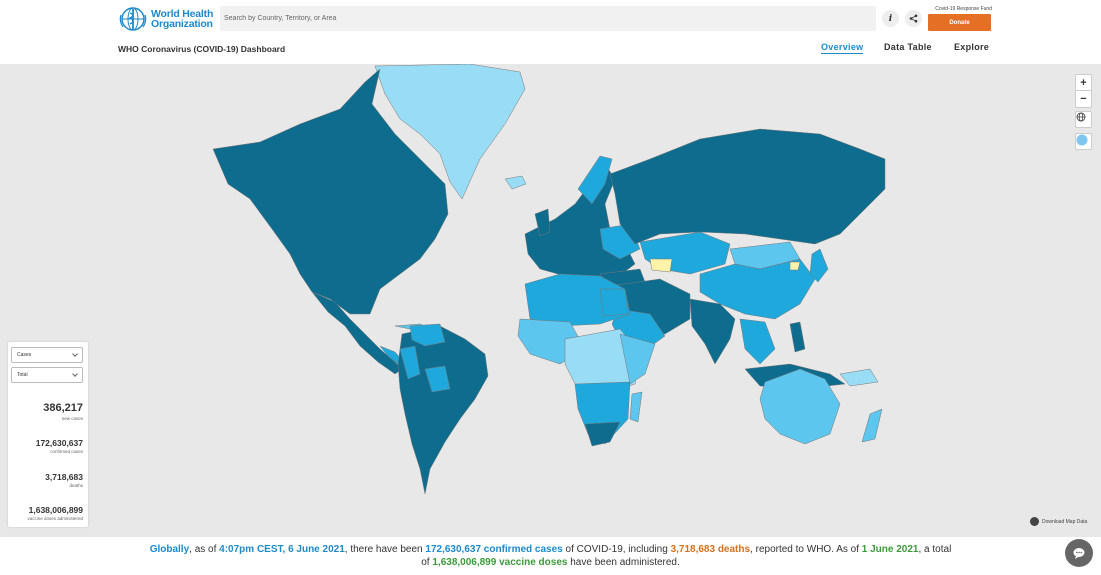 This screenshot has width=1101, height=575. I want to click on layer-button, so click(1083, 141).